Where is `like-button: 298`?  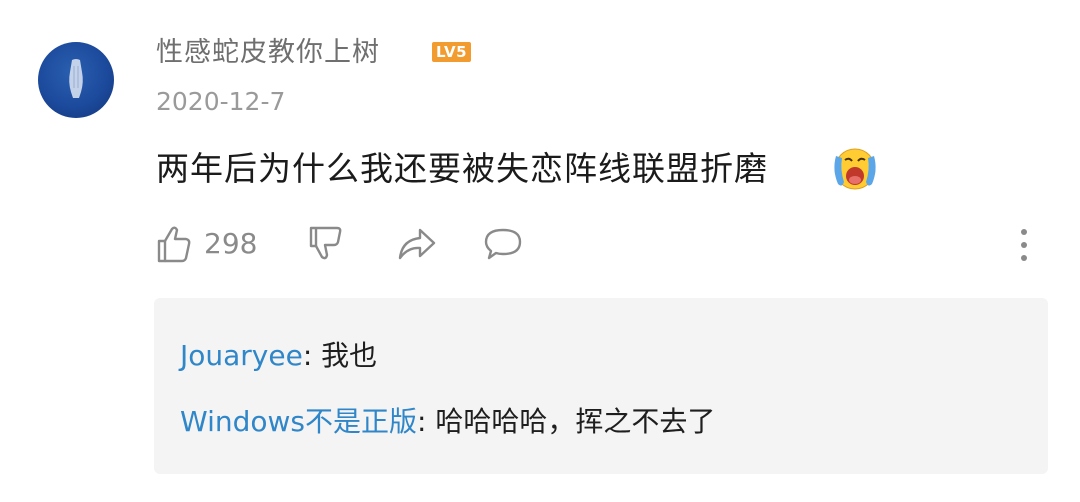
like-button: 298 is located at coordinates (206, 244).